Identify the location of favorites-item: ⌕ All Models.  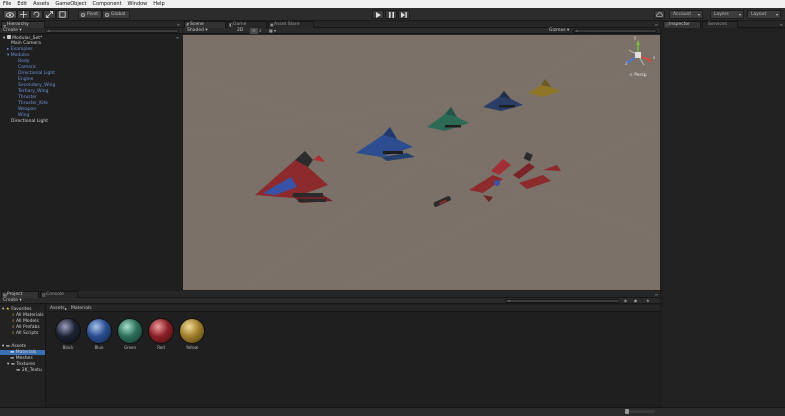
(25, 321).